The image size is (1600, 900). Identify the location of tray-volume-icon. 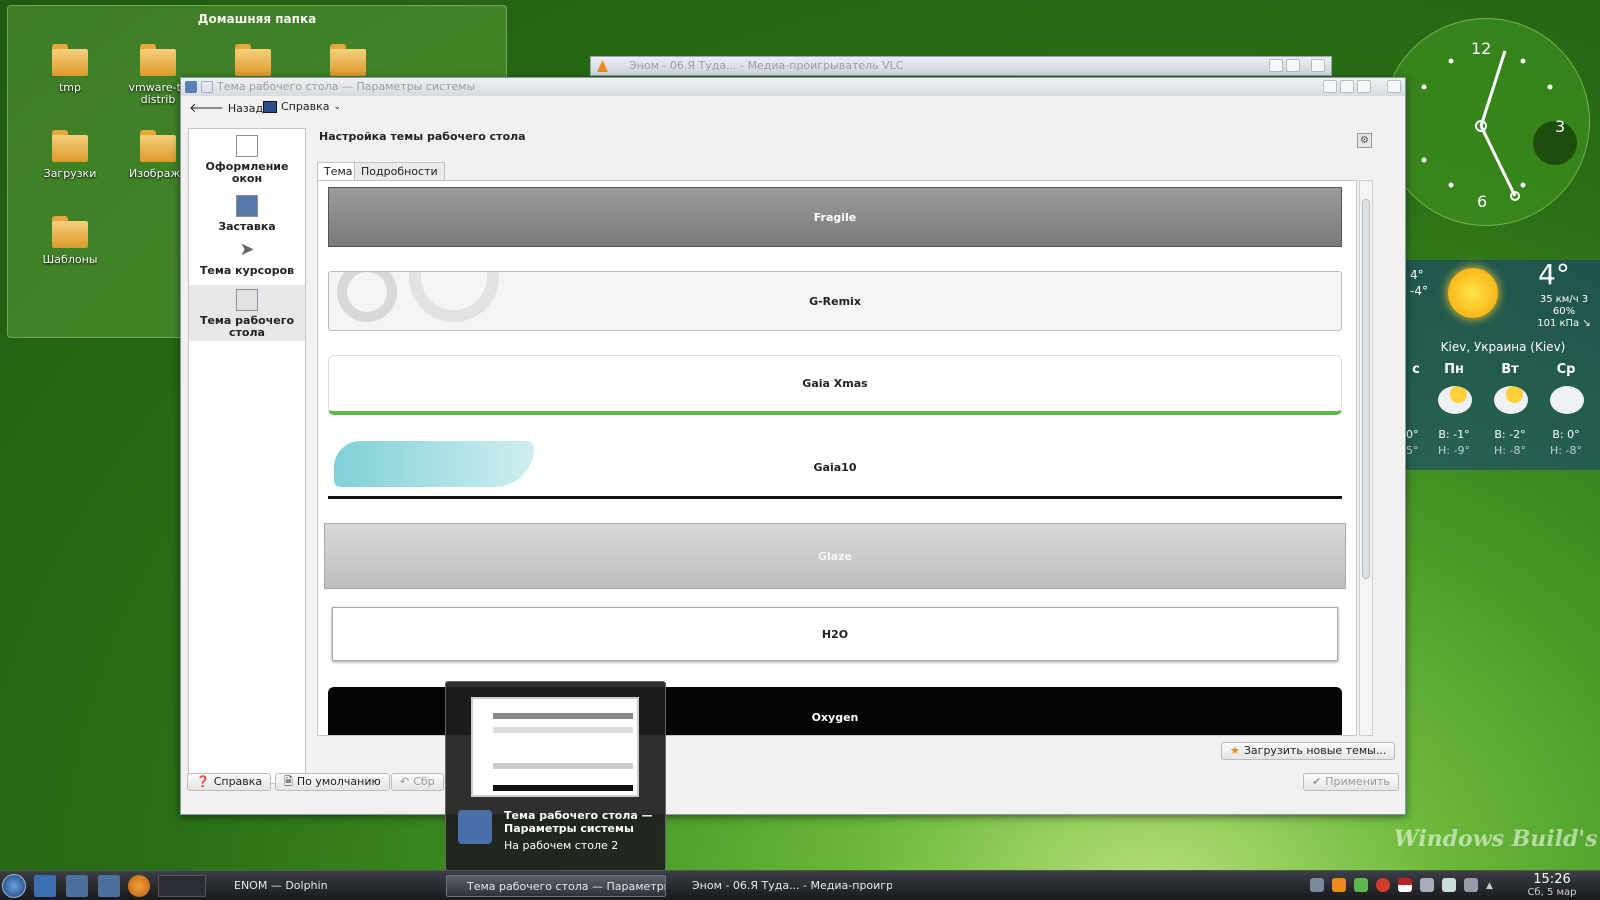
(1449, 885).